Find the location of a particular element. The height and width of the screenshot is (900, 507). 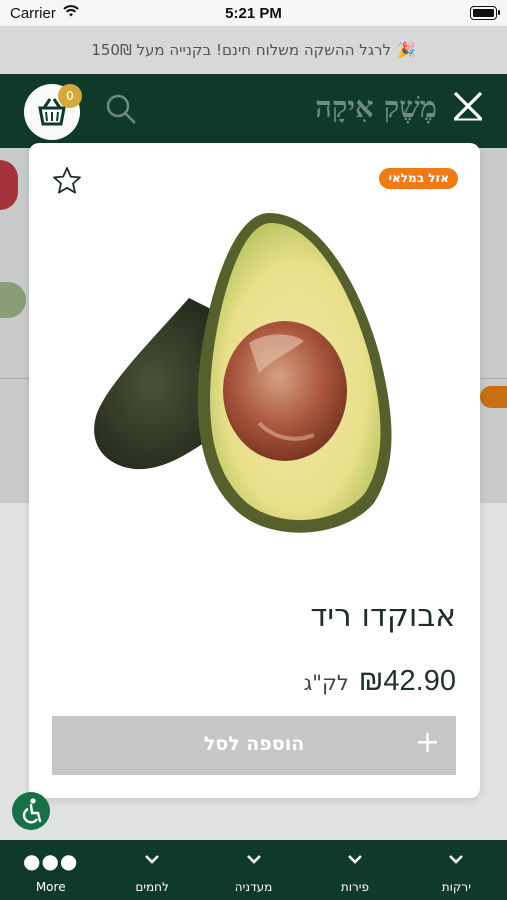

product-title: אבוקדו ריד is located at coordinates (383, 616).